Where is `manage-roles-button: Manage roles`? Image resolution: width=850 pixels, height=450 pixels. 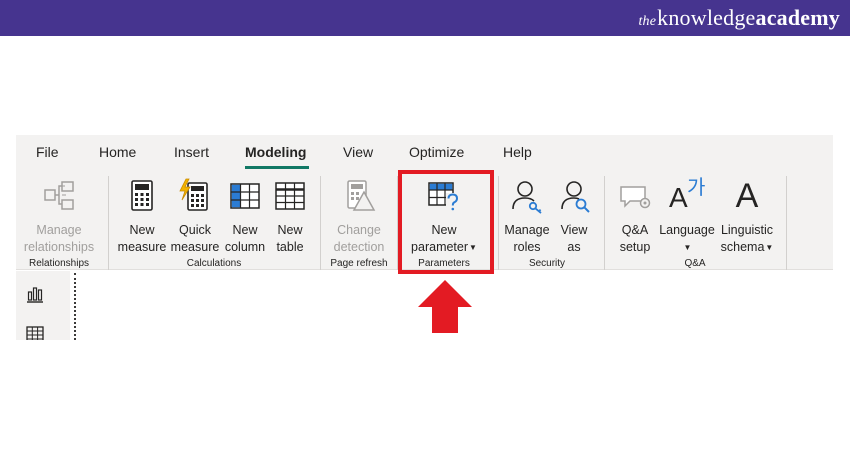 manage-roles-button: Manage roles is located at coordinates (527, 215).